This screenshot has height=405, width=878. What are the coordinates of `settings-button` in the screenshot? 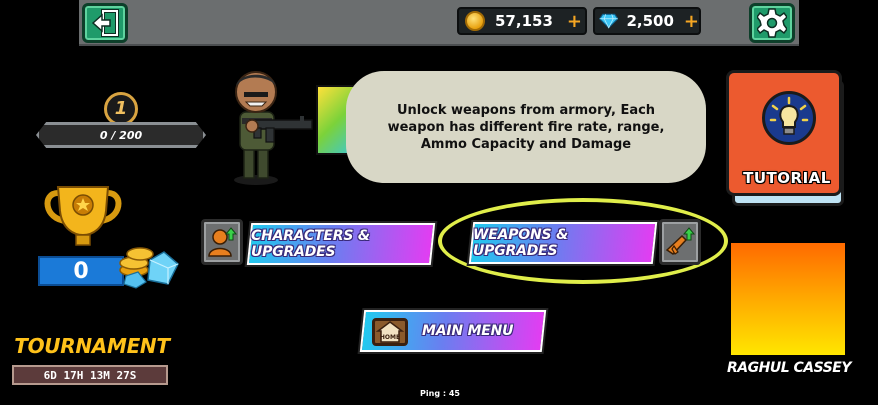 It's located at (772, 23).